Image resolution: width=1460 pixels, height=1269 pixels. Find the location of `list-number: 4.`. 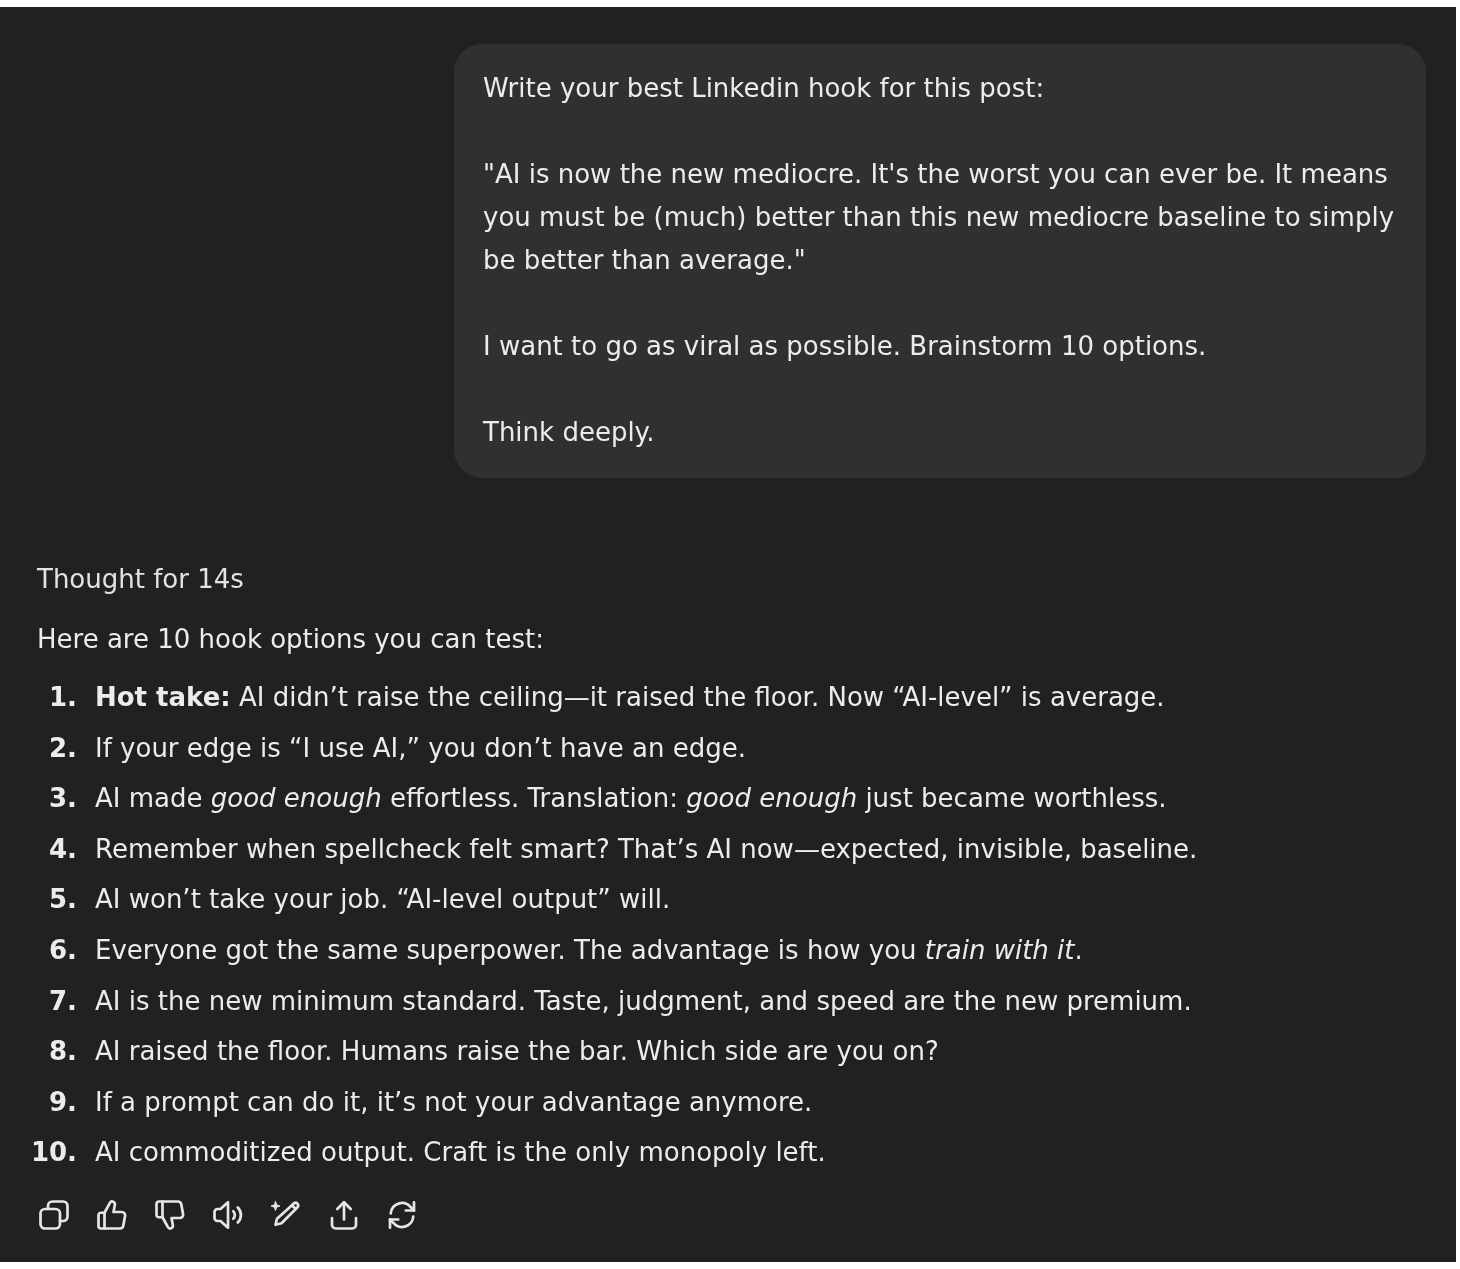

list-number: 4. is located at coordinates (63, 849).